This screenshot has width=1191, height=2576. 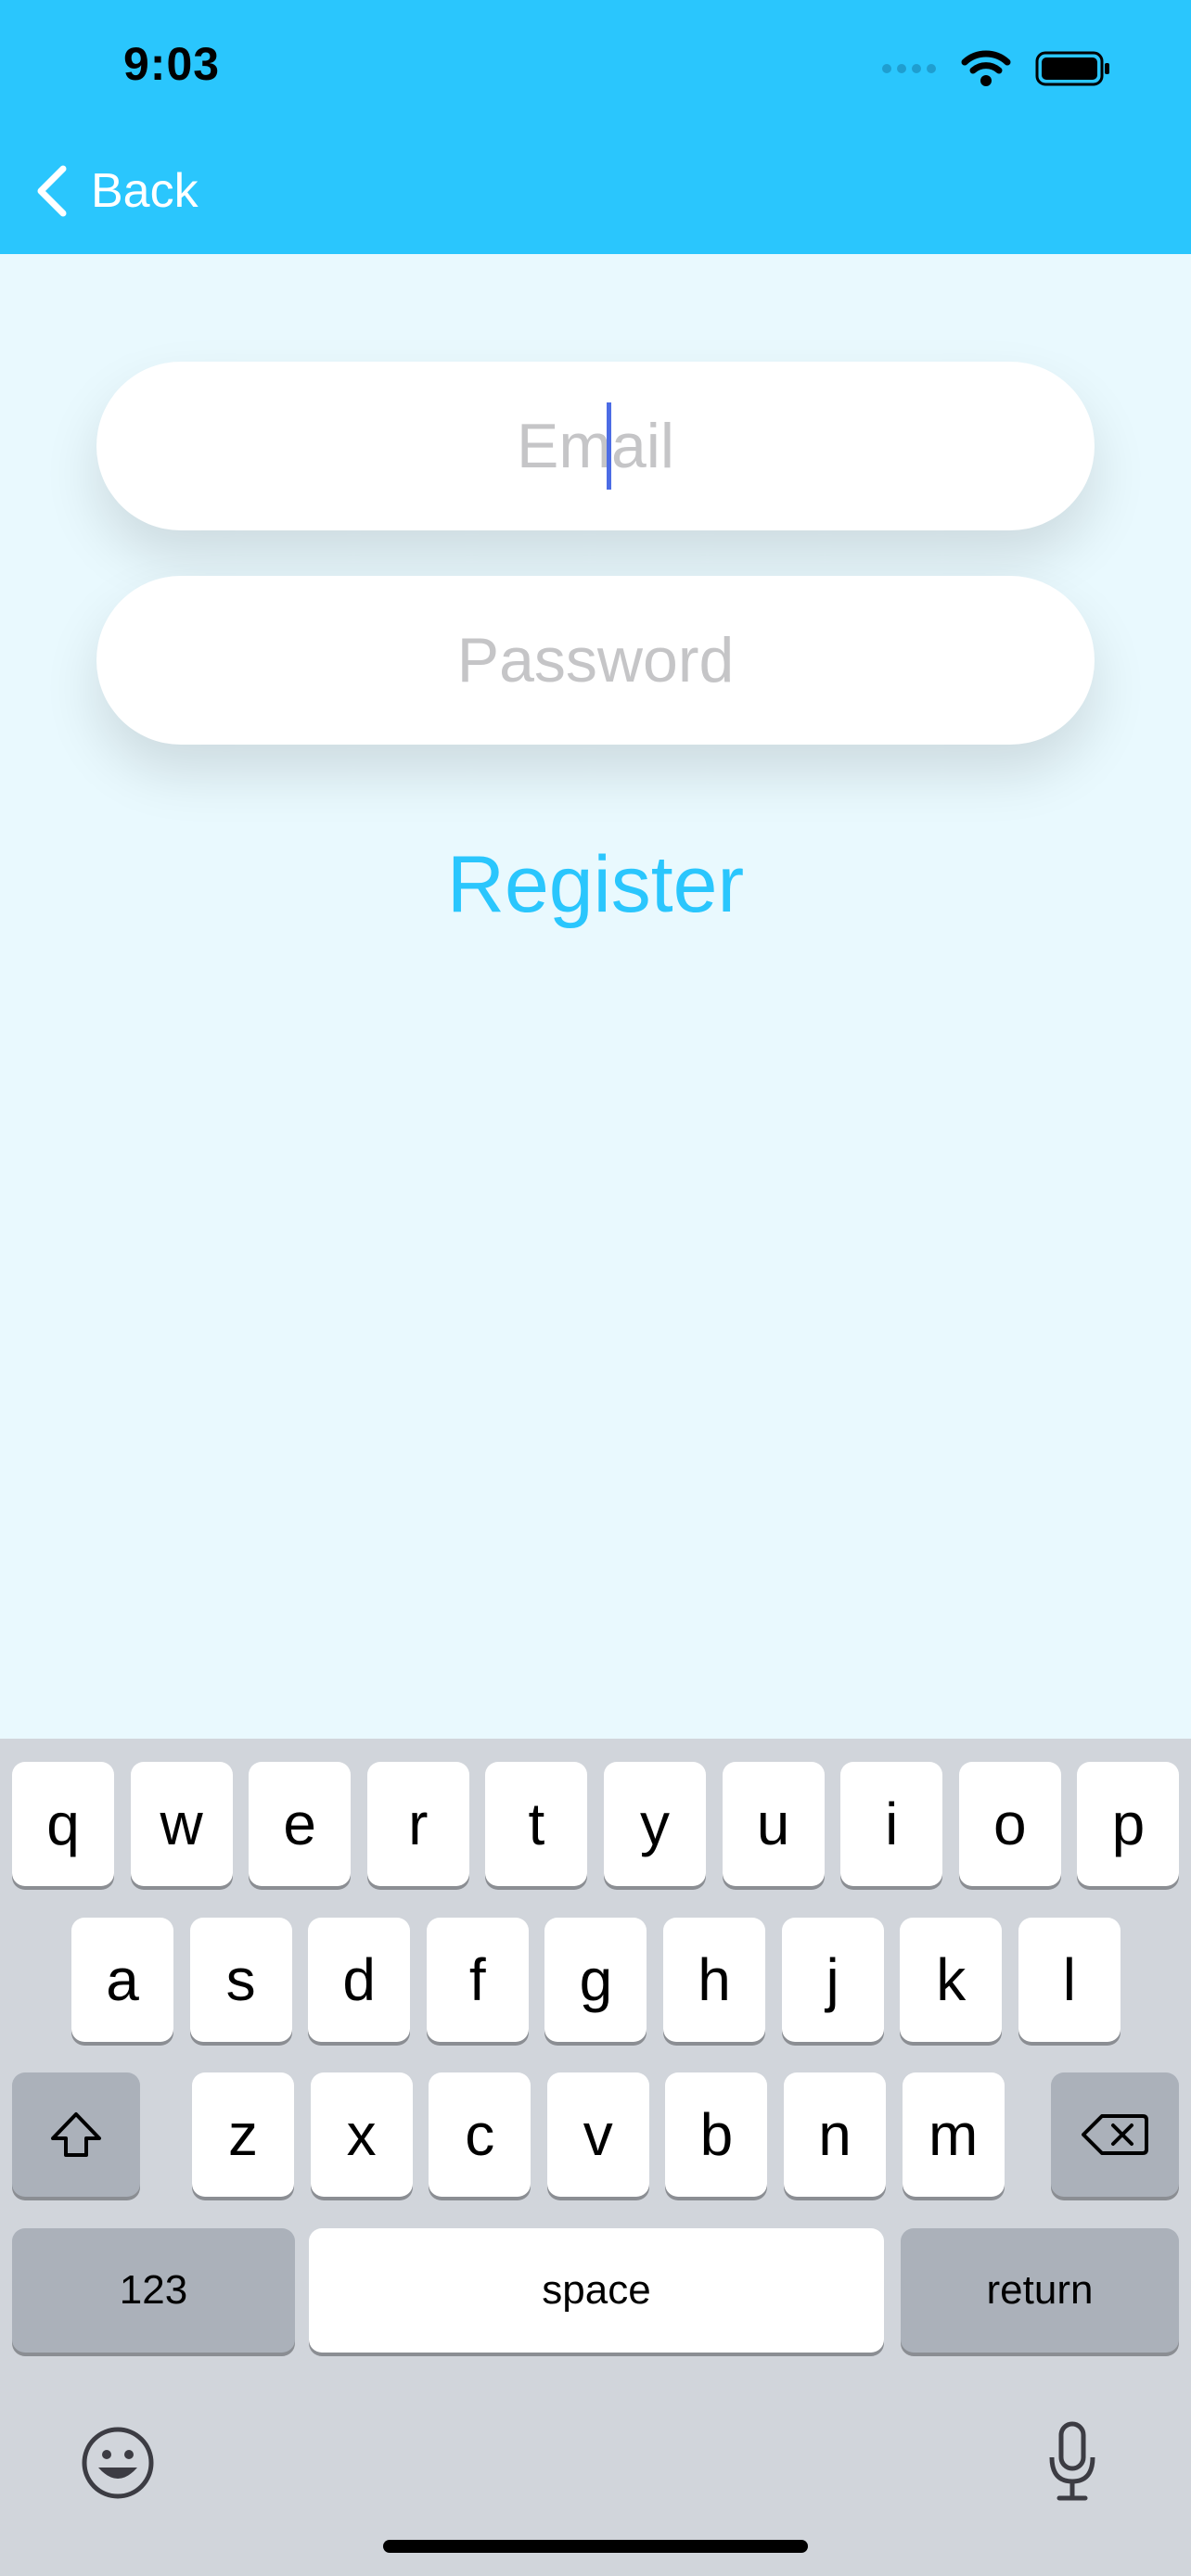 What do you see at coordinates (153, 2290) in the screenshot?
I see `numbers-key: 123` at bounding box center [153, 2290].